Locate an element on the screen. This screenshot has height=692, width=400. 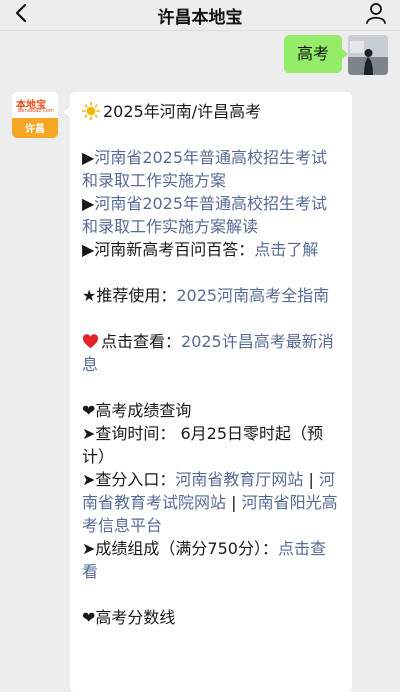
score-composition-line: ➤成绩组成（满分750分）：点击查看 is located at coordinates (211, 560).